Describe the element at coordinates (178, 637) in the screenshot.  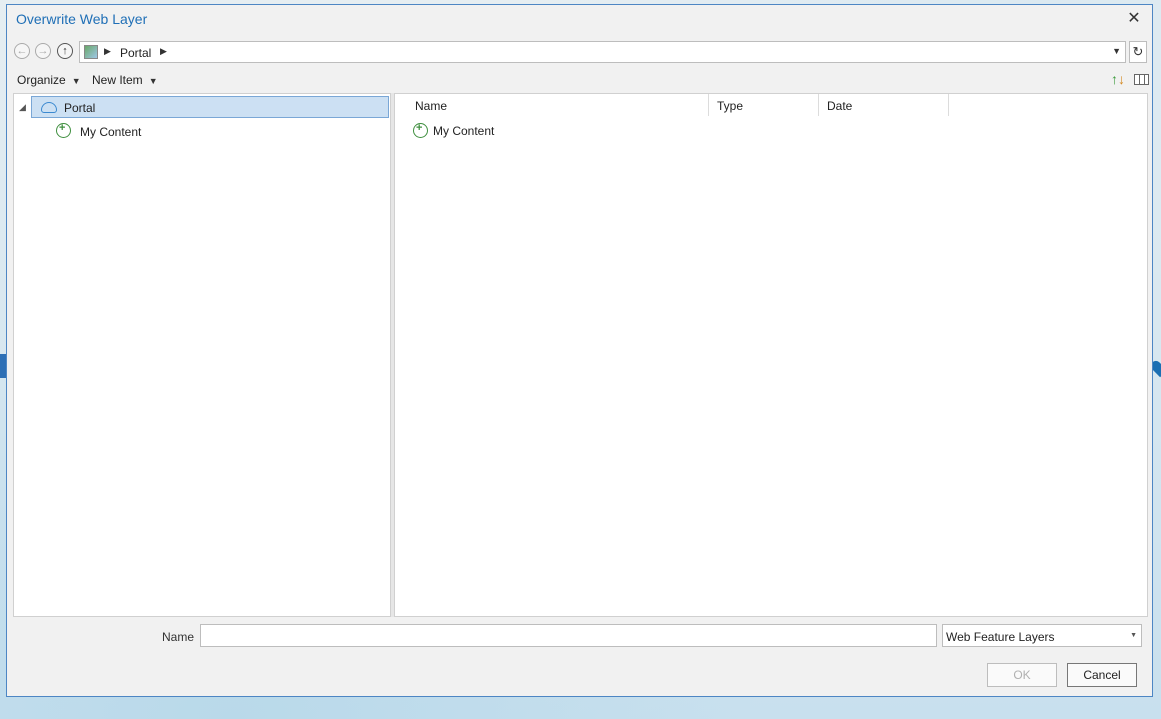
I see `name-label: Name` at that location.